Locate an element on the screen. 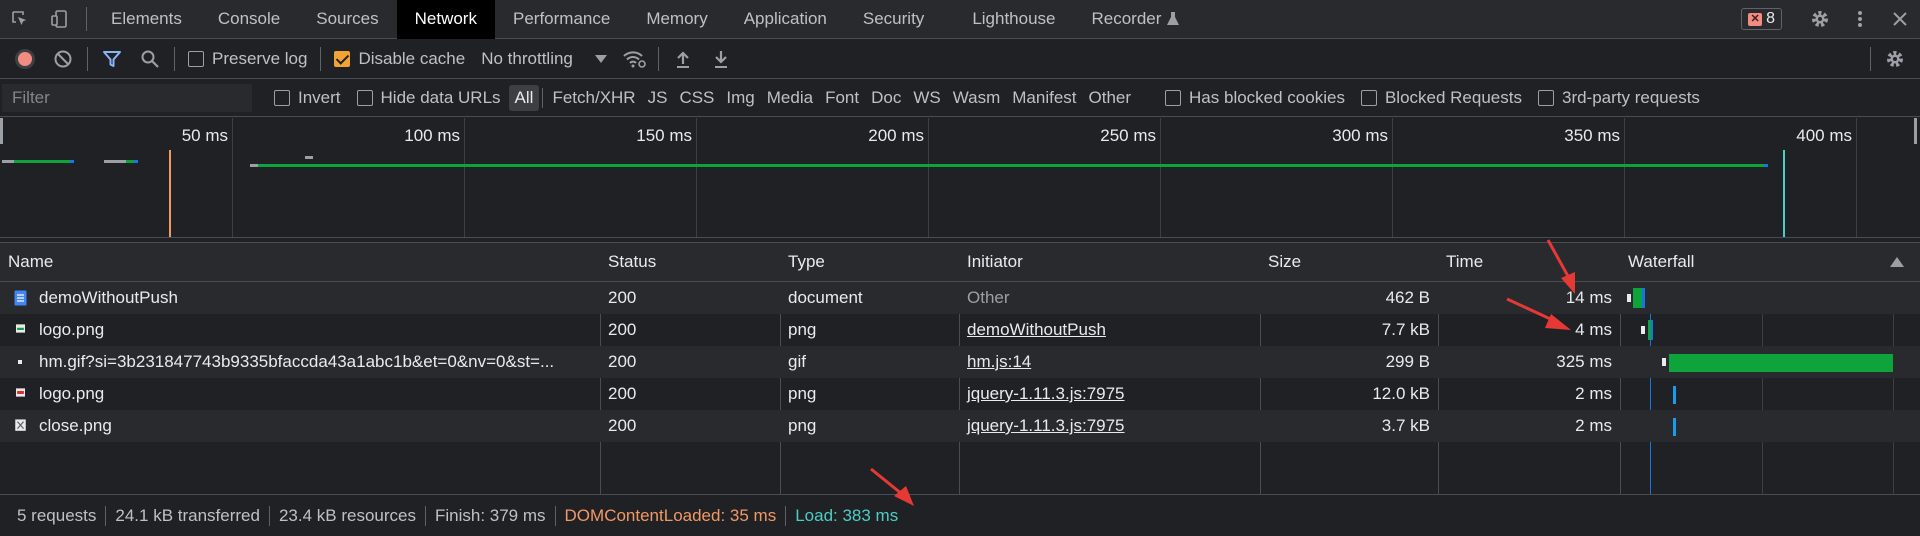 Image resolution: width=1920 pixels, height=536 pixels. has-blocked-cookies-box is located at coordinates (1173, 98).